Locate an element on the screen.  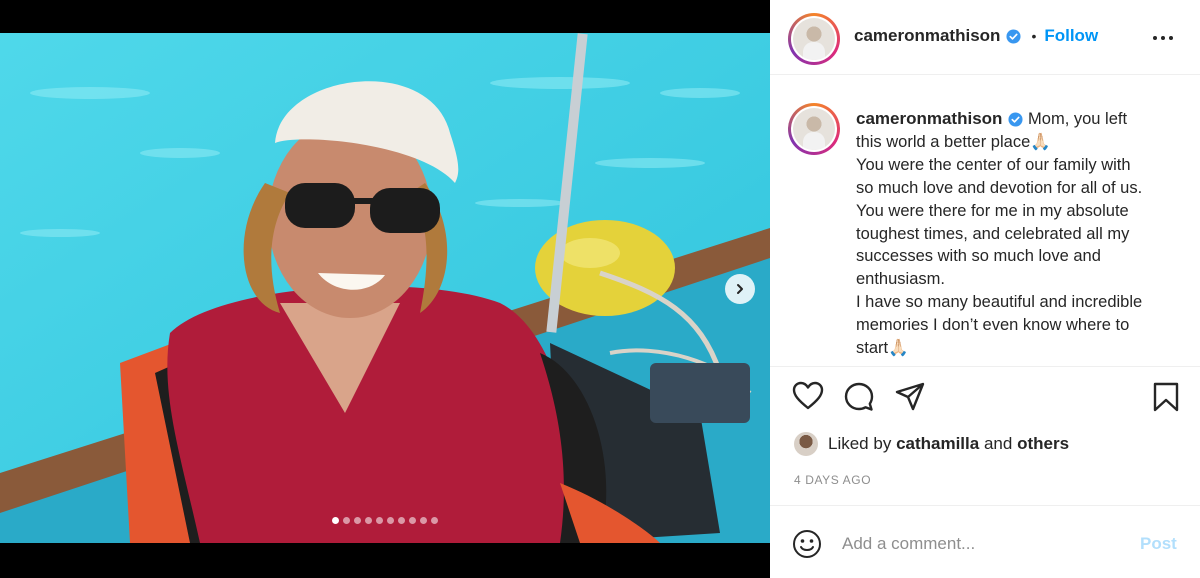
comment-bar: Post is located at coordinates (985, 541).